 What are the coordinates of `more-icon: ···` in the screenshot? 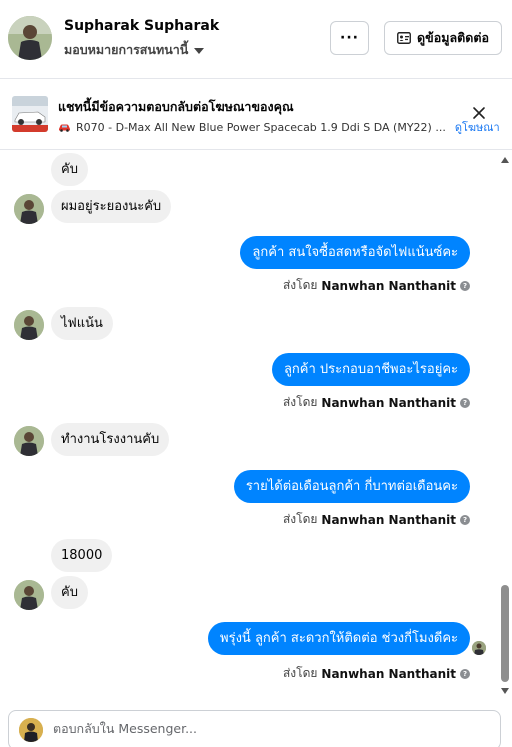 It's located at (349, 38).